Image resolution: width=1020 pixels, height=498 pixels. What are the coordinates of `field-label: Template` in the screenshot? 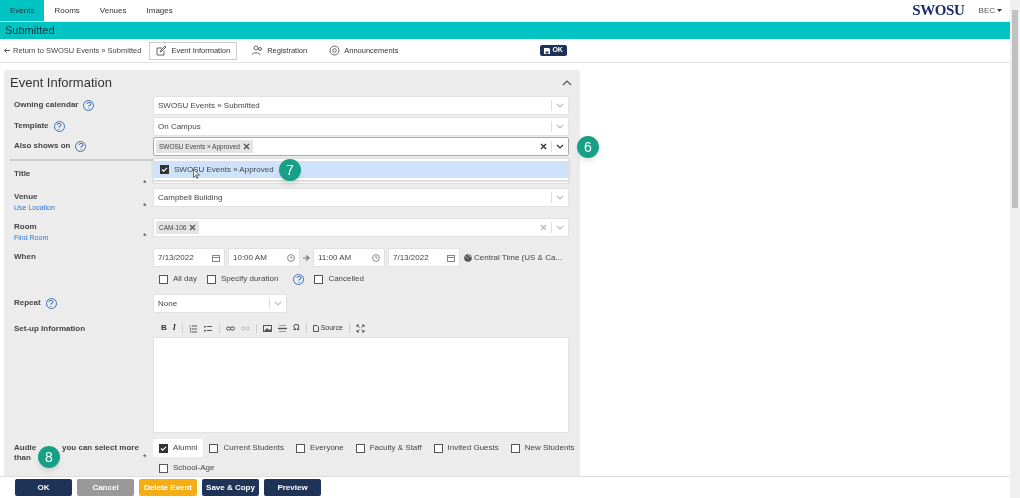 It's located at (31, 126).